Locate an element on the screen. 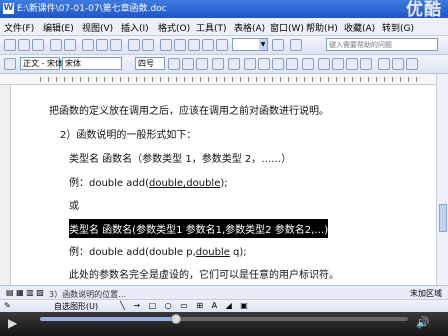 The height and width of the screenshot is (336, 448). menu-edit: 编辑(E) is located at coordinates (58, 27).